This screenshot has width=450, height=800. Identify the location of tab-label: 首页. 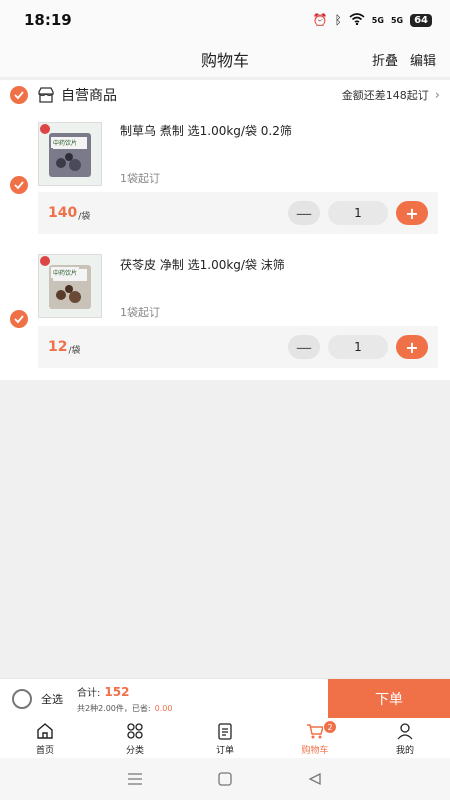
(44, 750).